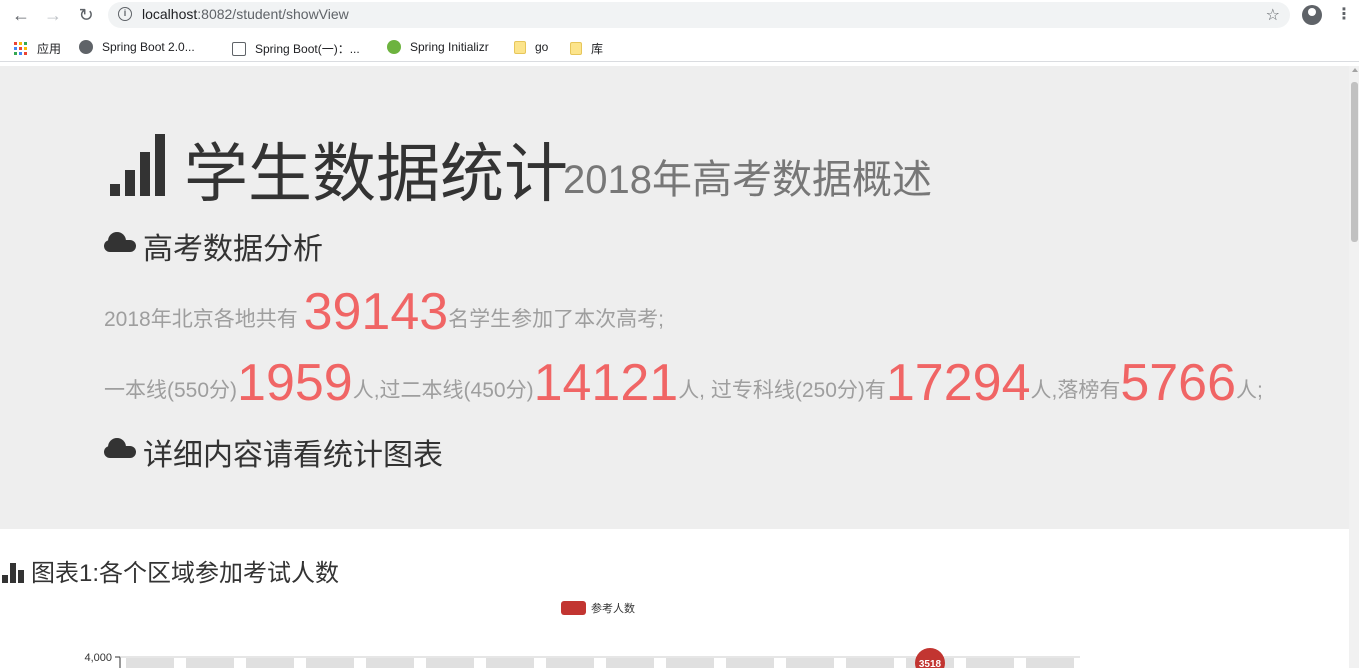  I want to click on page-subtitle: 2018年高考数据概述, so click(747, 180).